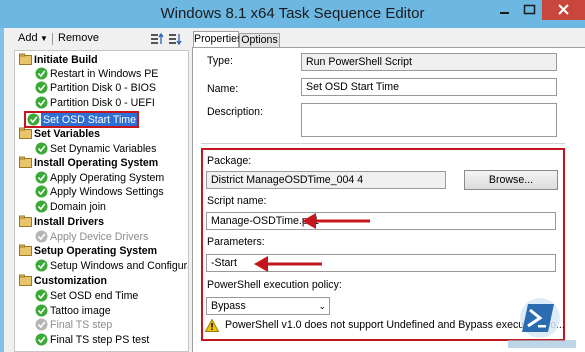 This screenshot has height=352, width=585. What do you see at coordinates (96, 251) in the screenshot?
I see `group-label: Setup Operating System` at bounding box center [96, 251].